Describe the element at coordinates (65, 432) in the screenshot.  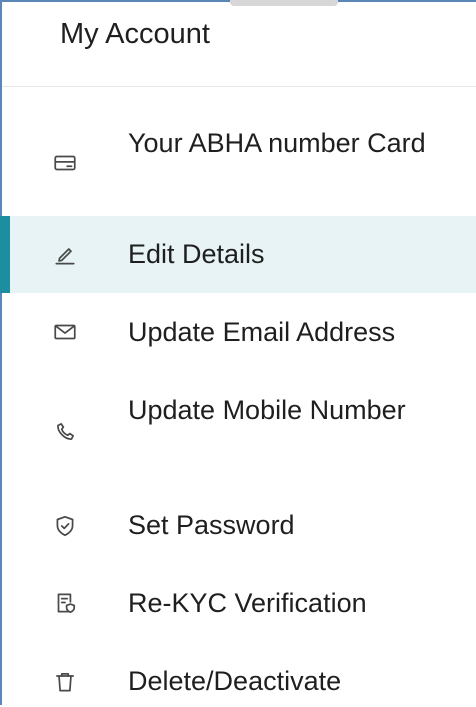
I see `phone-icon` at that location.